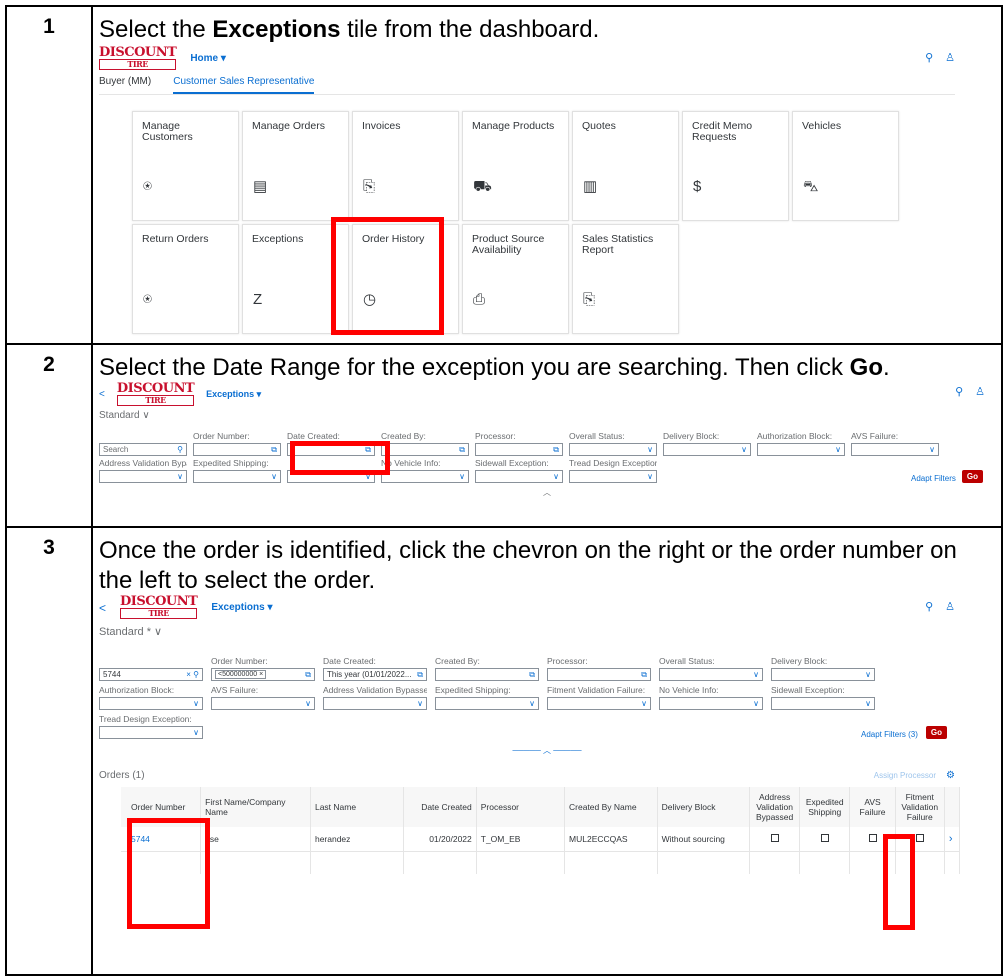 Image resolution: width=1008 pixels, height=979 pixels. What do you see at coordinates (50, 751) in the screenshot?
I see `step-number: 3` at bounding box center [50, 751].